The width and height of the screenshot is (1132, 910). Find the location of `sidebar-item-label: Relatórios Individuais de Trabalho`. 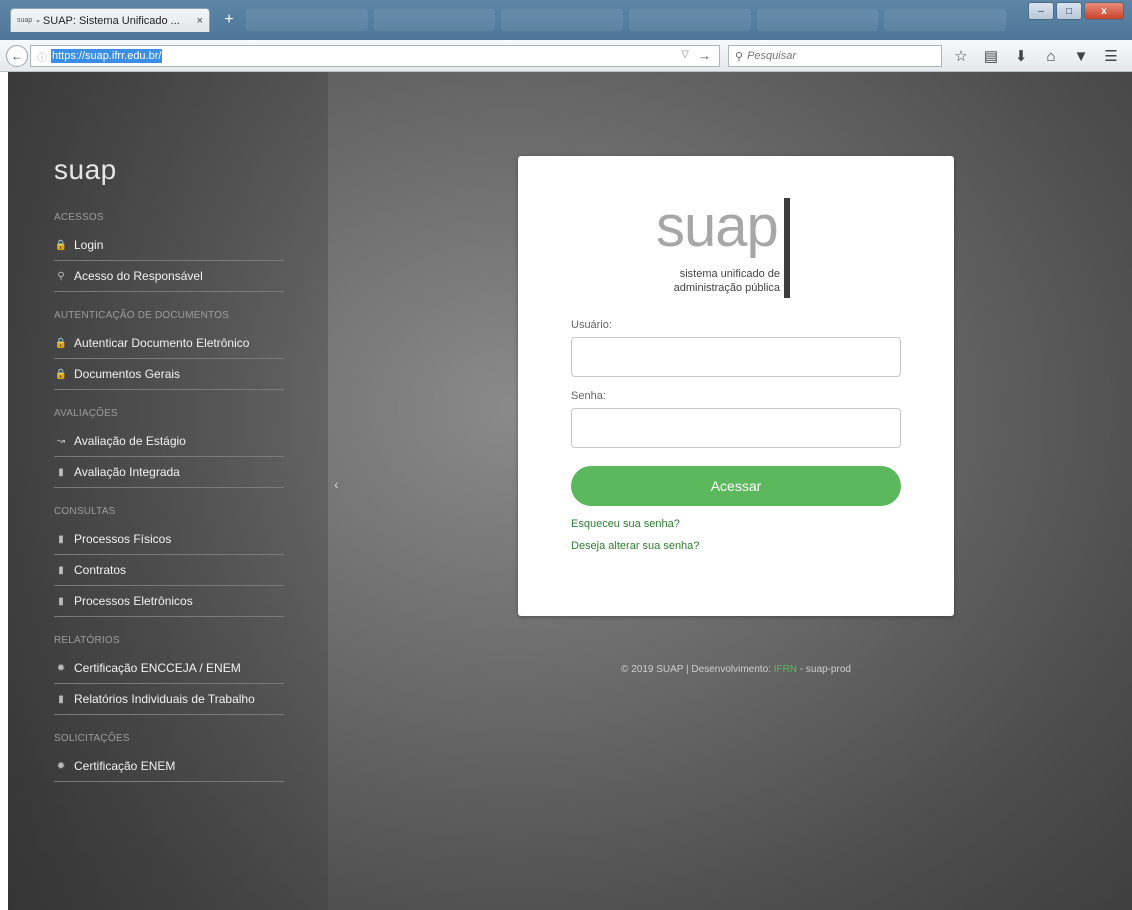

sidebar-item-label: Relatórios Individuais de Trabalho is located at coordinates (164, 699).